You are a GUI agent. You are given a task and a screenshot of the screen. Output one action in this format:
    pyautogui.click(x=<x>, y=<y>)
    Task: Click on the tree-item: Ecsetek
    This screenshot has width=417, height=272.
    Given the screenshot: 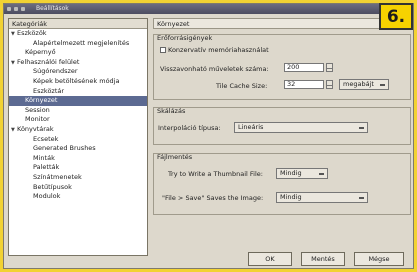 What is the action you would take?
    pyautogui.click(x=78, y=140)
    